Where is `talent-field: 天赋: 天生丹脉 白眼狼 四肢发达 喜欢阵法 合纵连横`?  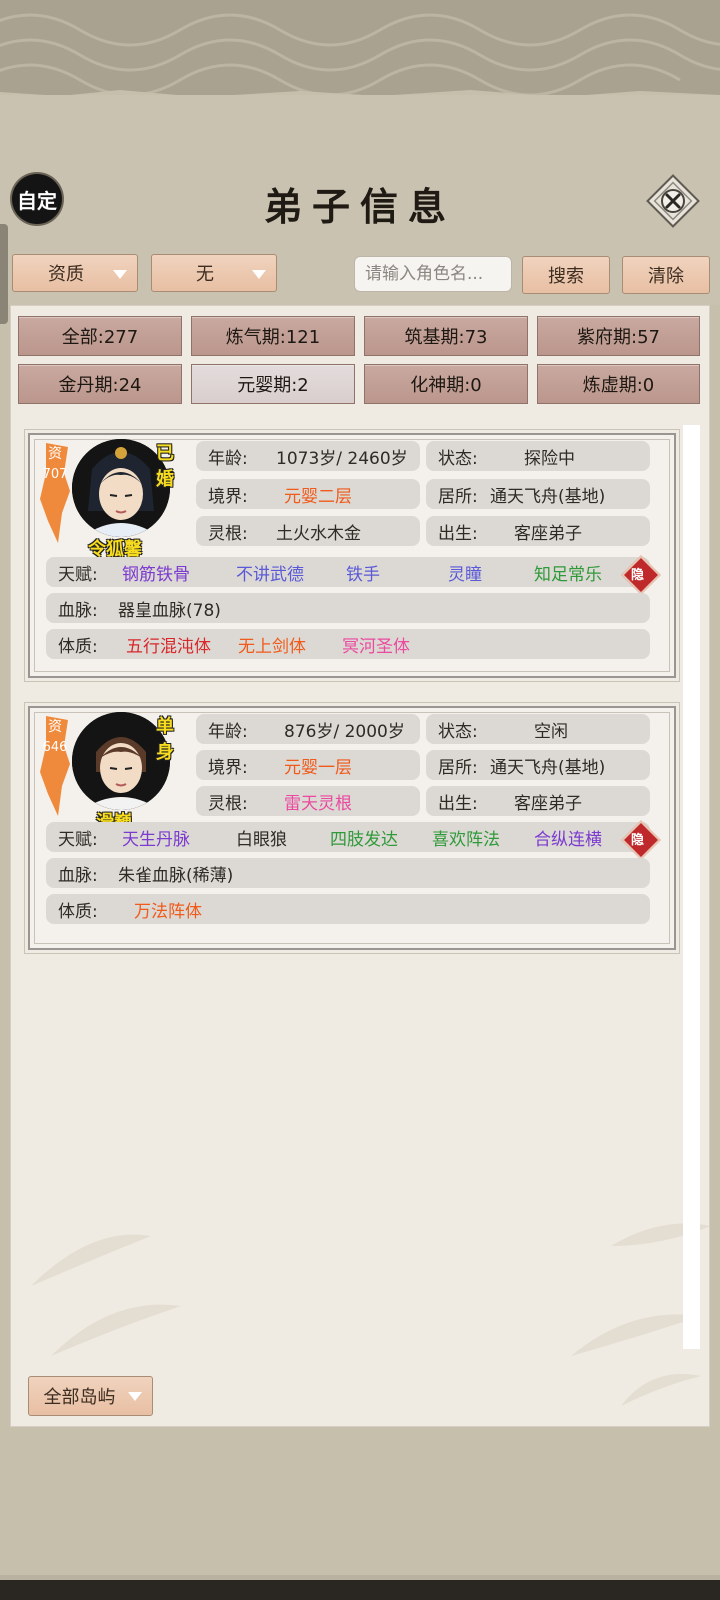
talent-field: 天赋: 天生丹脉 白眼狼 四肢发达 喜欢阵法 合纵连横 is located at coordinates (348, 837).